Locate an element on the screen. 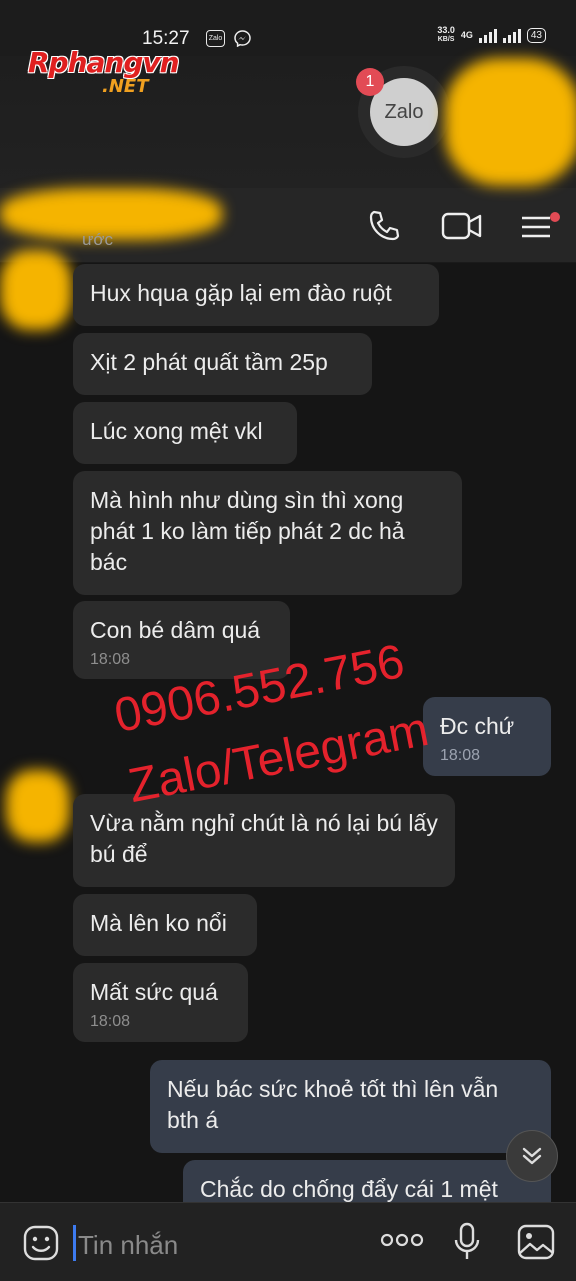  more-options-icon is located at coordinates (402, 1240).